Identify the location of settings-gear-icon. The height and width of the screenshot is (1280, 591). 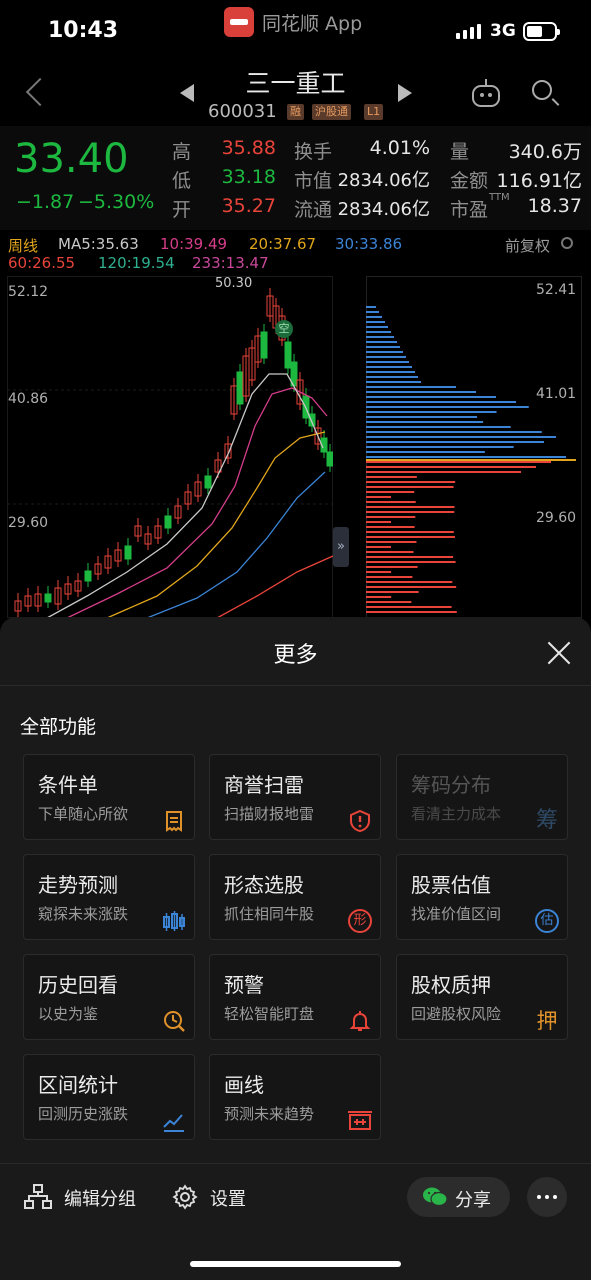
(567, 243).